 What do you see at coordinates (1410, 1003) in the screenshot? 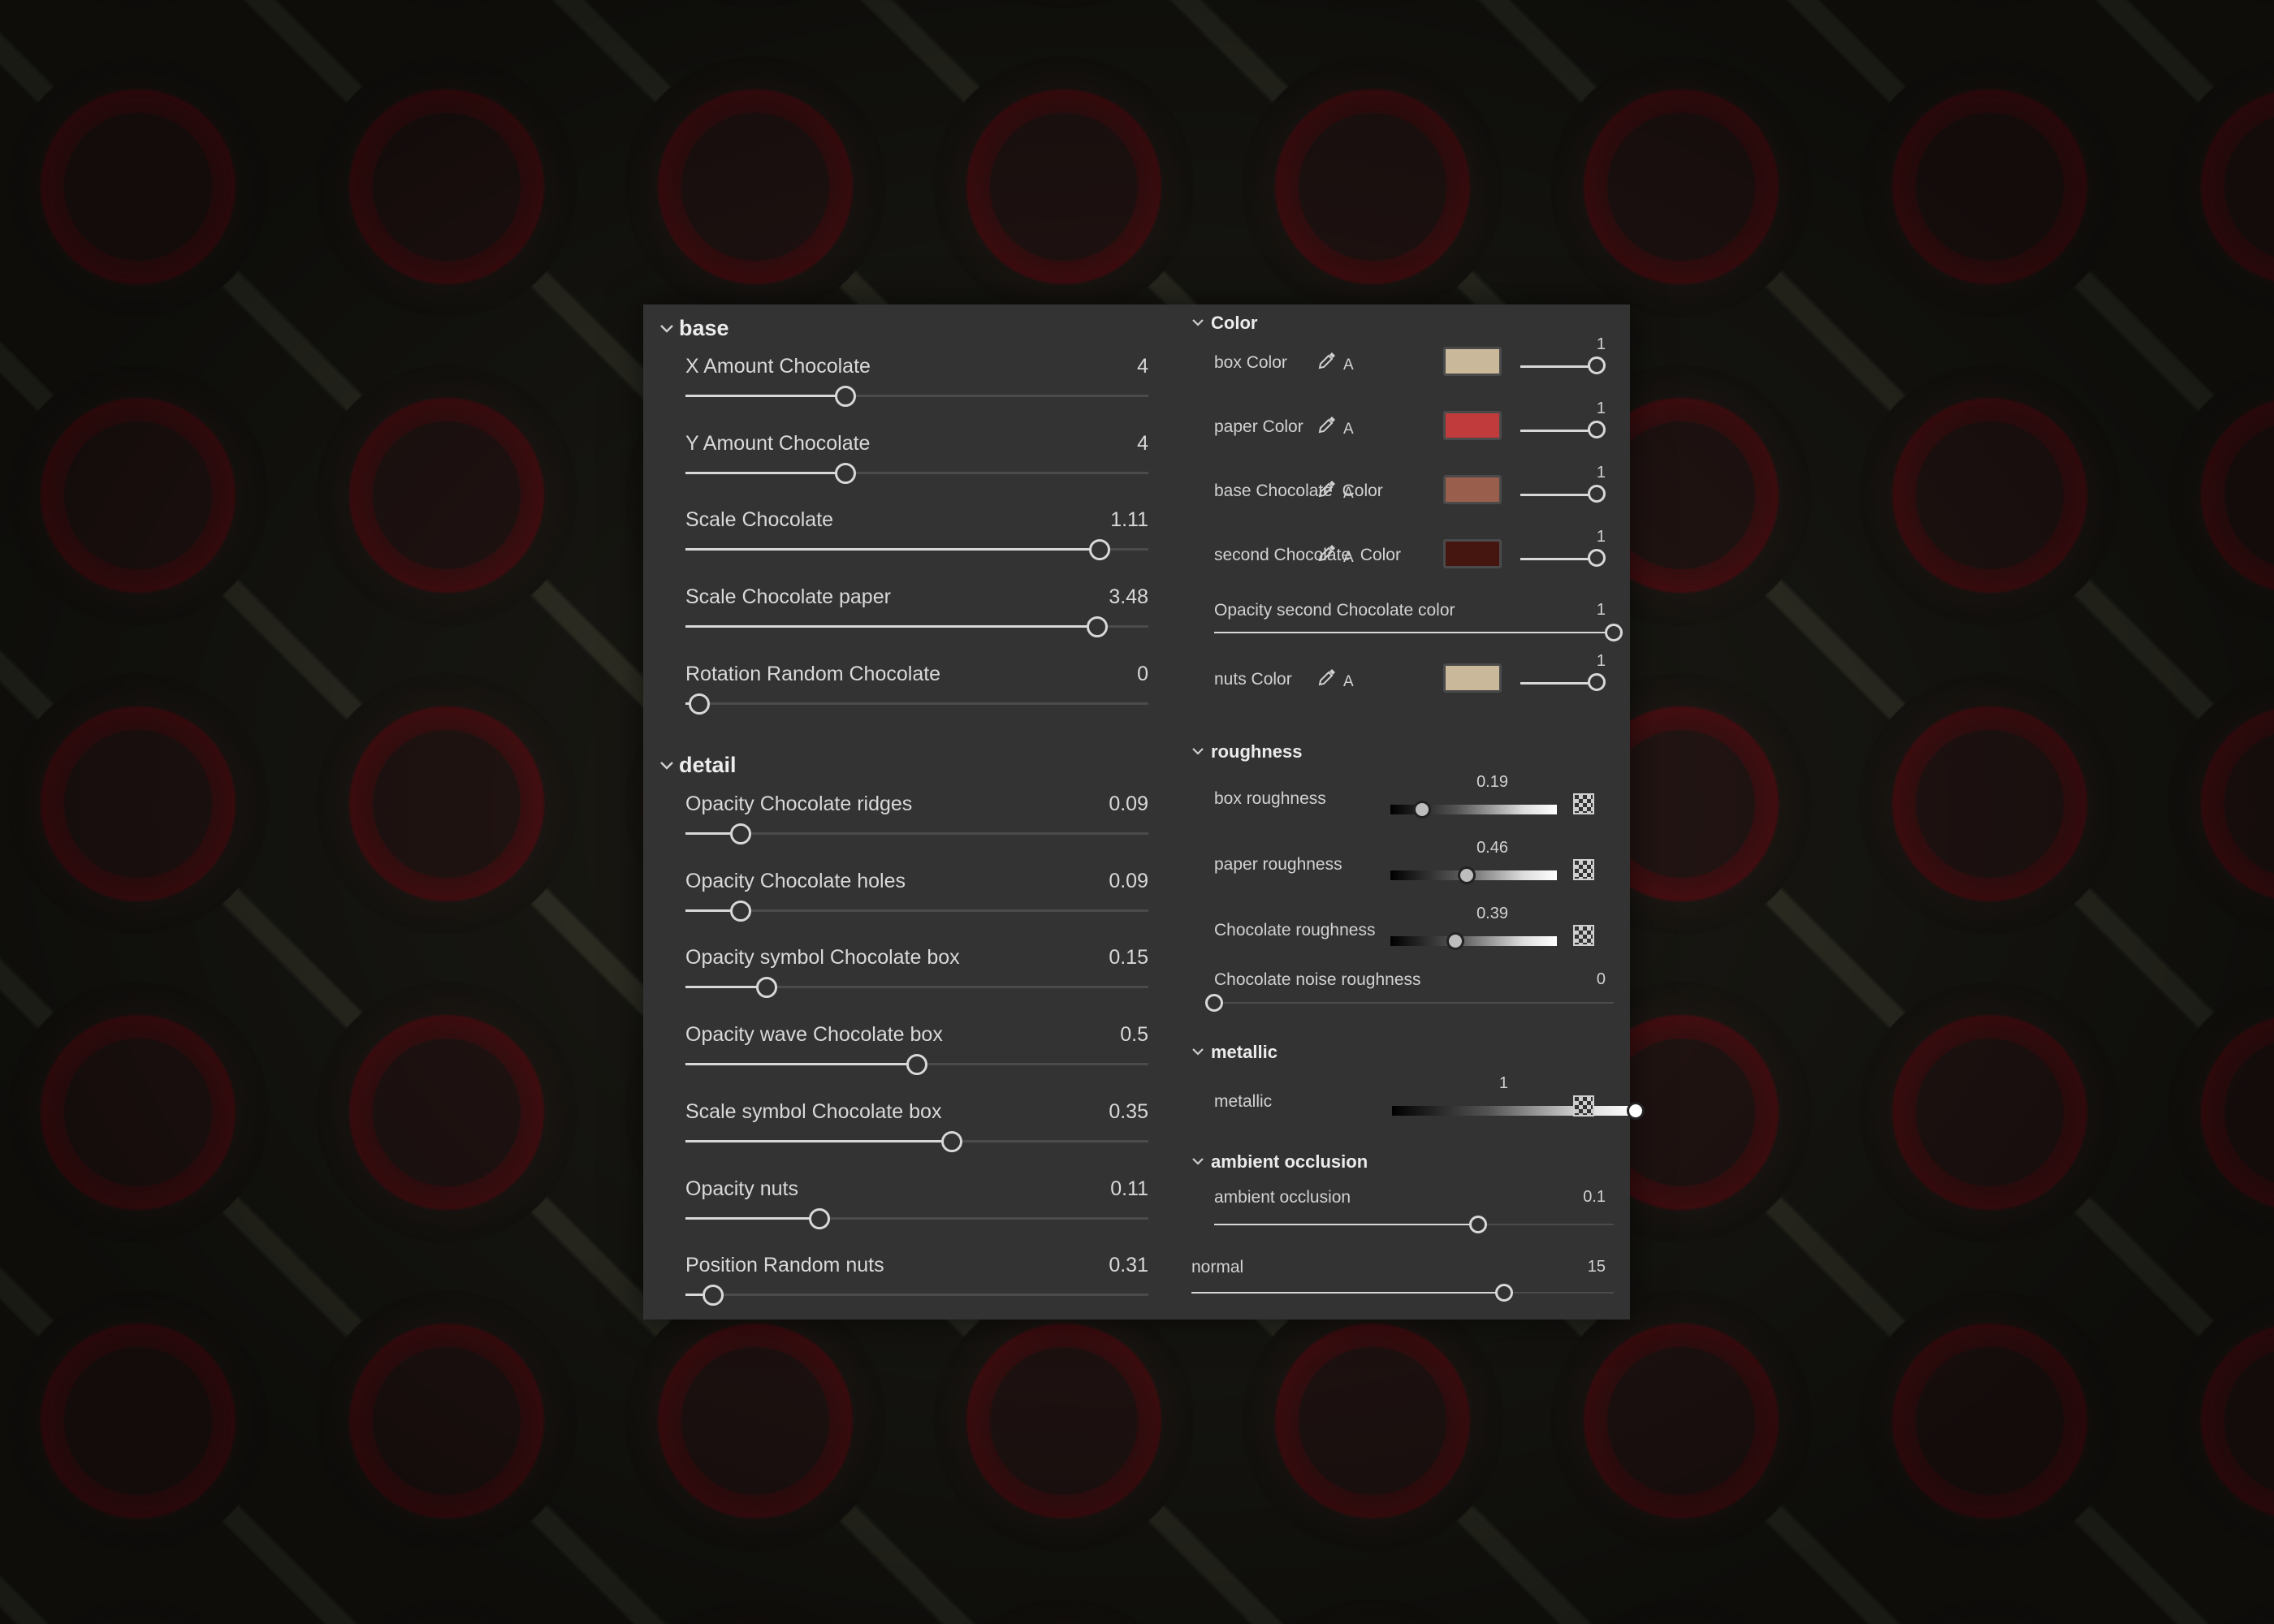
I see `chocolate-noise-roughness-slider` at bounding box center [1410, 1003].